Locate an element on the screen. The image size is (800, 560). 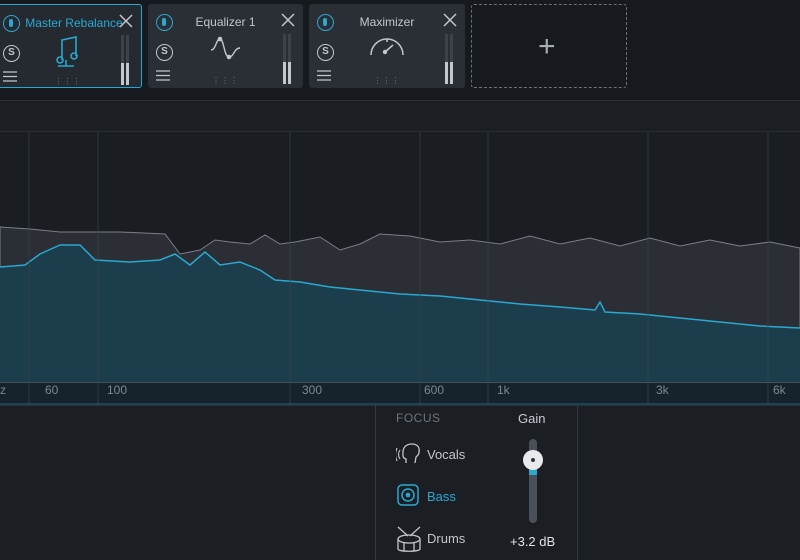
focus-title: FOCUS is located at coordinates (418, 418).